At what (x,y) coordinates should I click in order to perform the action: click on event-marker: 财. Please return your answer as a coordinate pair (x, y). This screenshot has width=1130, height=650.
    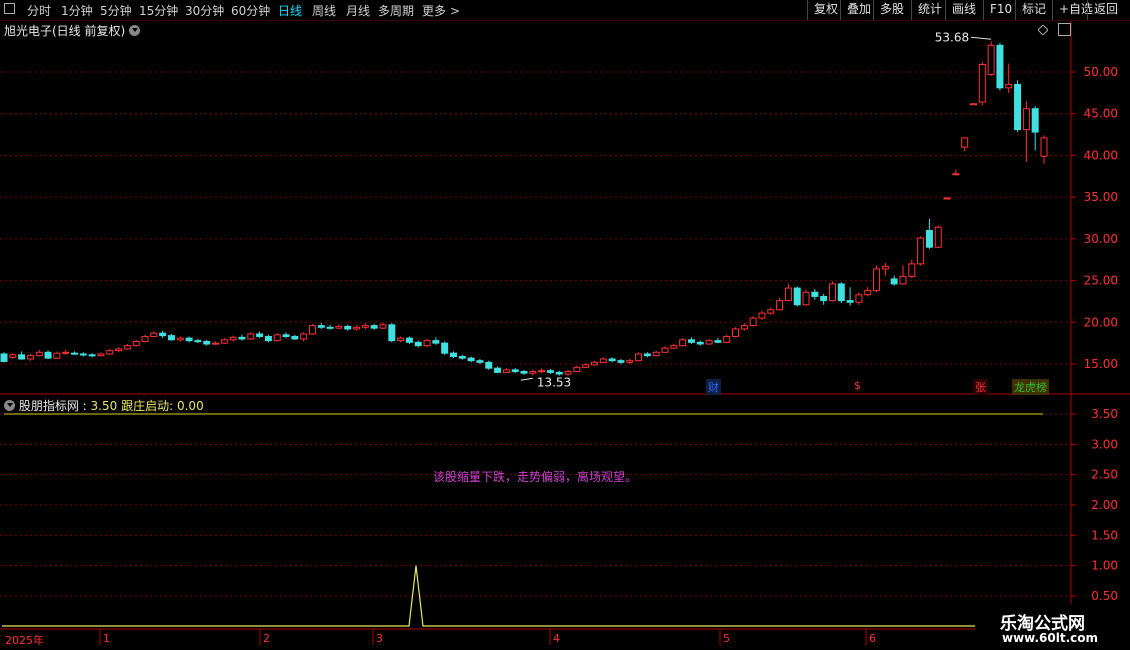
    Looking at the image, I should click on (713, 387).